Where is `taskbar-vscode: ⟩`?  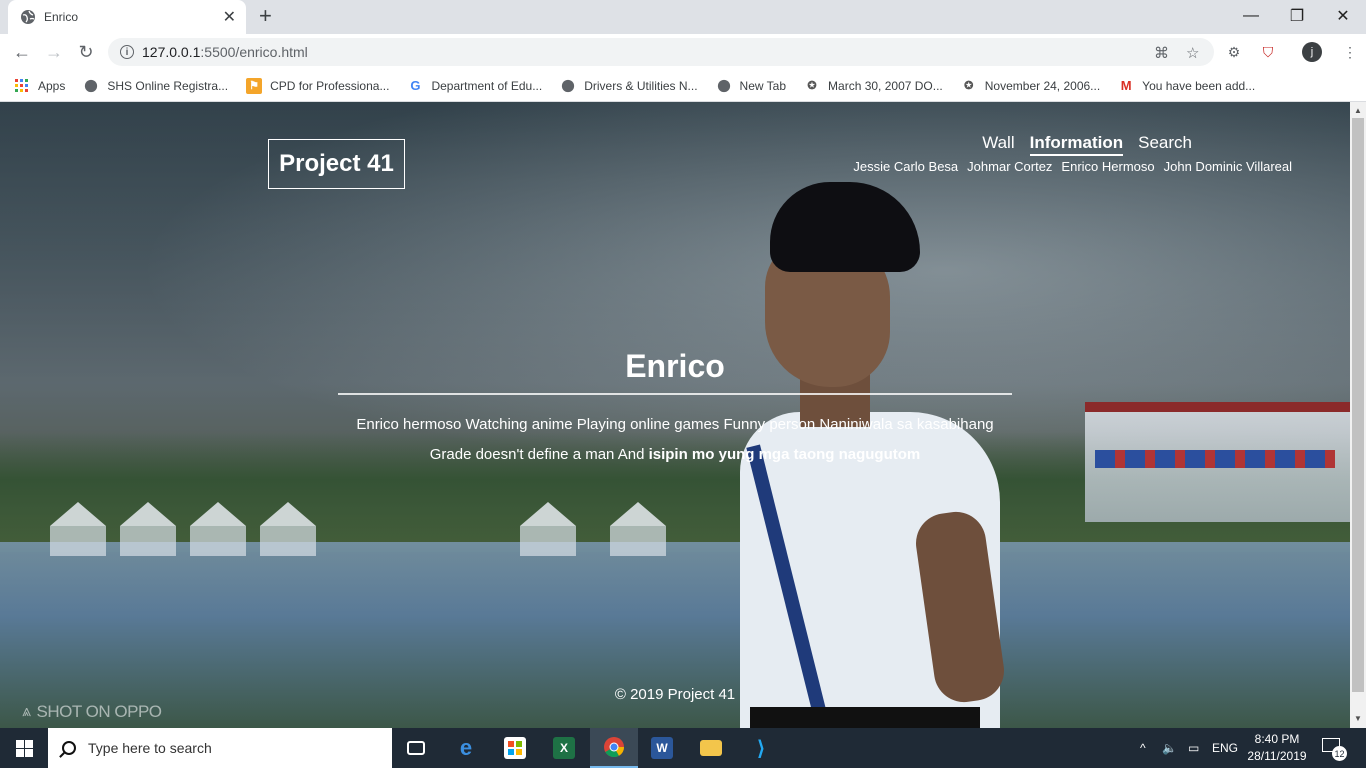 taskbar-vscode: ⟩ is located at coordinates (761, 748).